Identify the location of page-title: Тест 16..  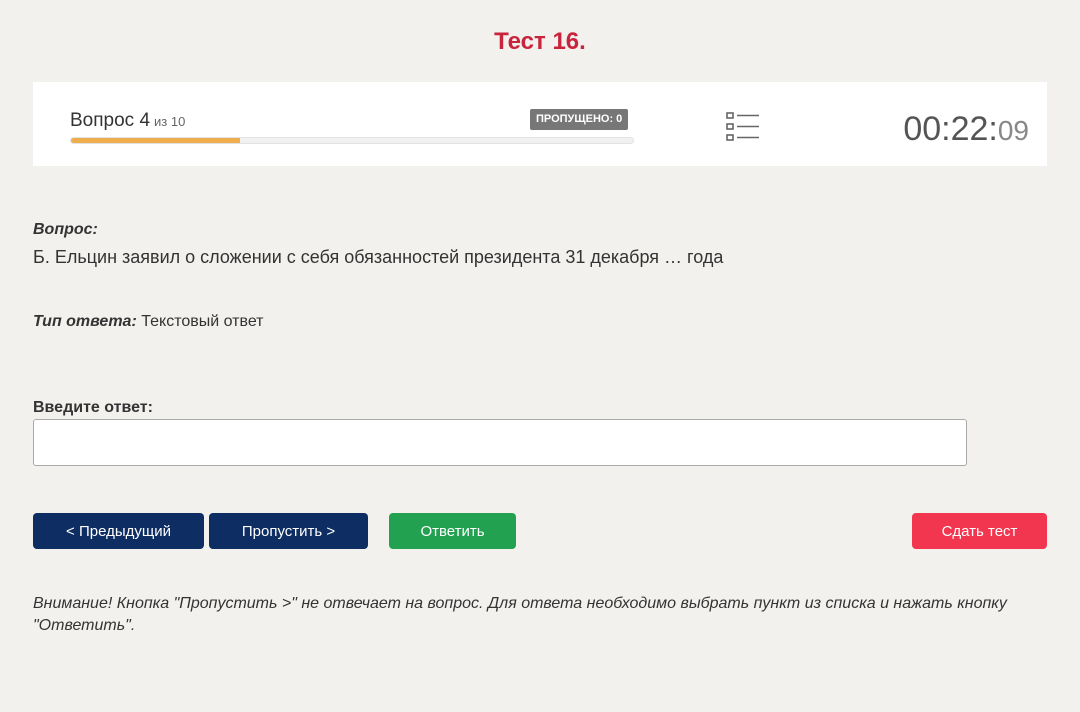
(540, 41).